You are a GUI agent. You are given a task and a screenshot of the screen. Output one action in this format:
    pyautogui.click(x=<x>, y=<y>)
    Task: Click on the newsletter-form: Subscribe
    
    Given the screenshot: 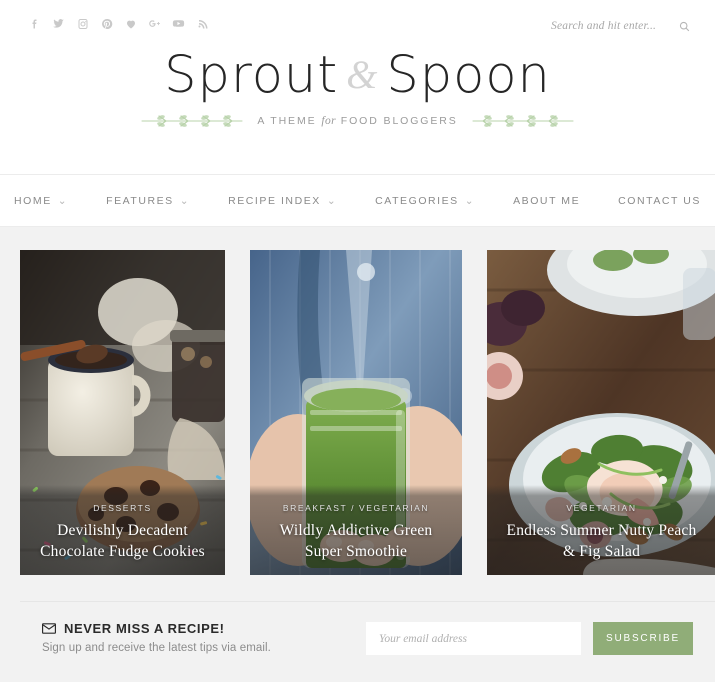 What is the action you would take?
    pyautogui.click(x=529, y=638)
    